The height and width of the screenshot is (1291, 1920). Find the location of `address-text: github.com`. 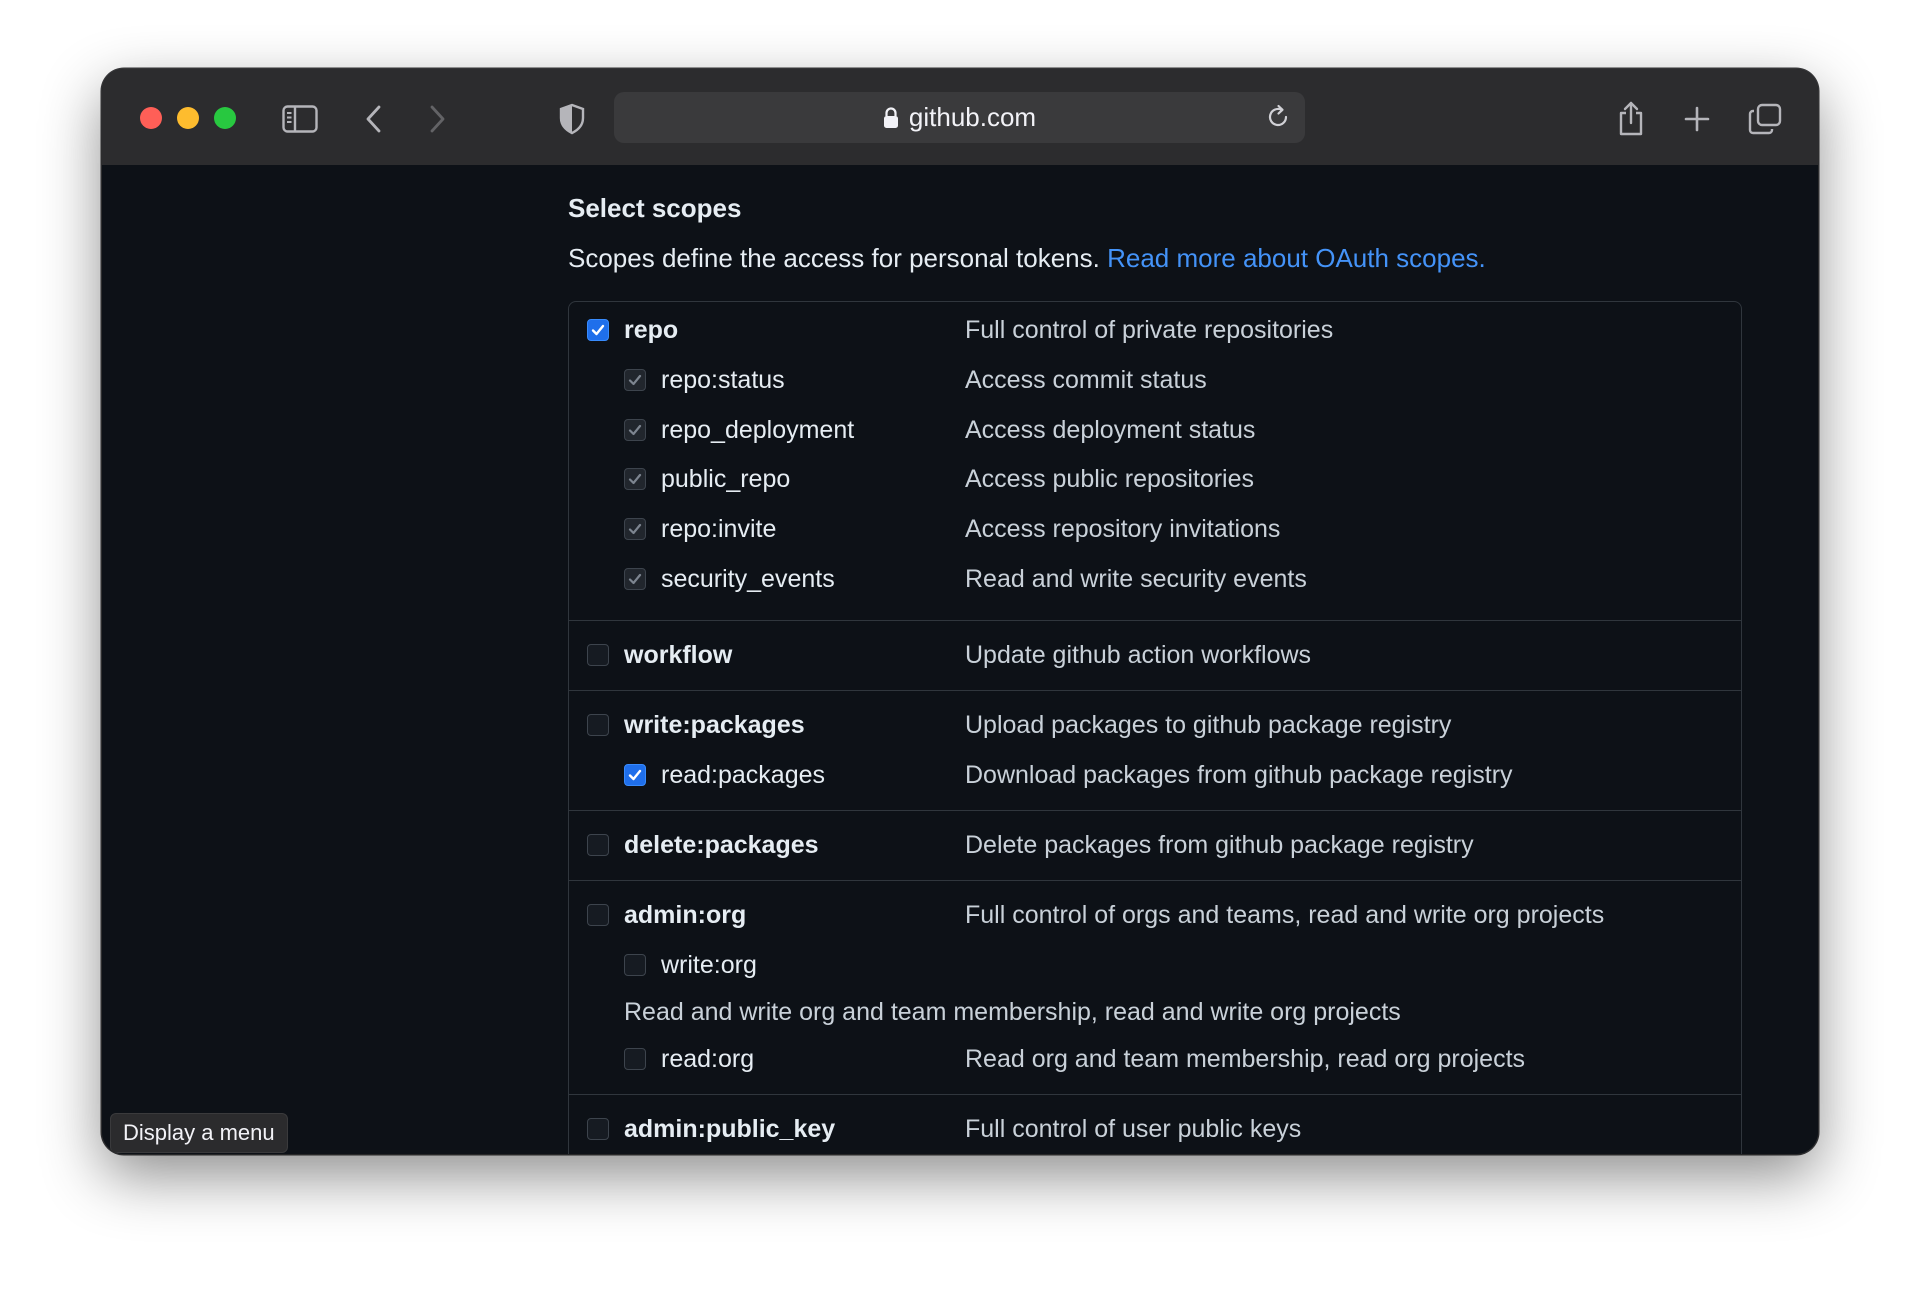

address-text: github.com is located at coordinates (972, 117).